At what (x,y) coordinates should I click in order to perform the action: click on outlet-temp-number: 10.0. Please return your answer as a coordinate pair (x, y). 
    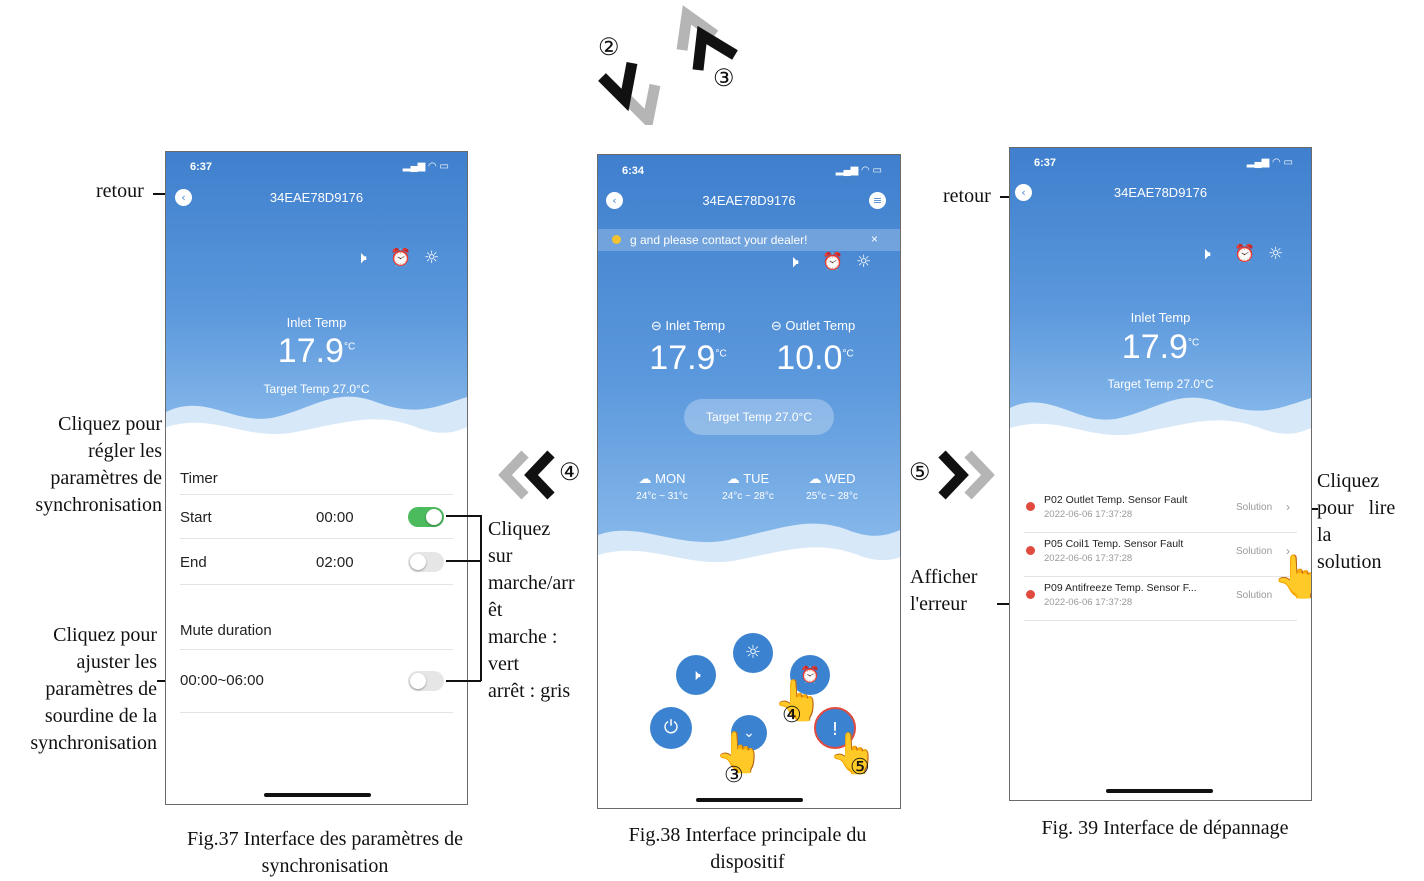
    Looking at the image, I should click on (809, 358).